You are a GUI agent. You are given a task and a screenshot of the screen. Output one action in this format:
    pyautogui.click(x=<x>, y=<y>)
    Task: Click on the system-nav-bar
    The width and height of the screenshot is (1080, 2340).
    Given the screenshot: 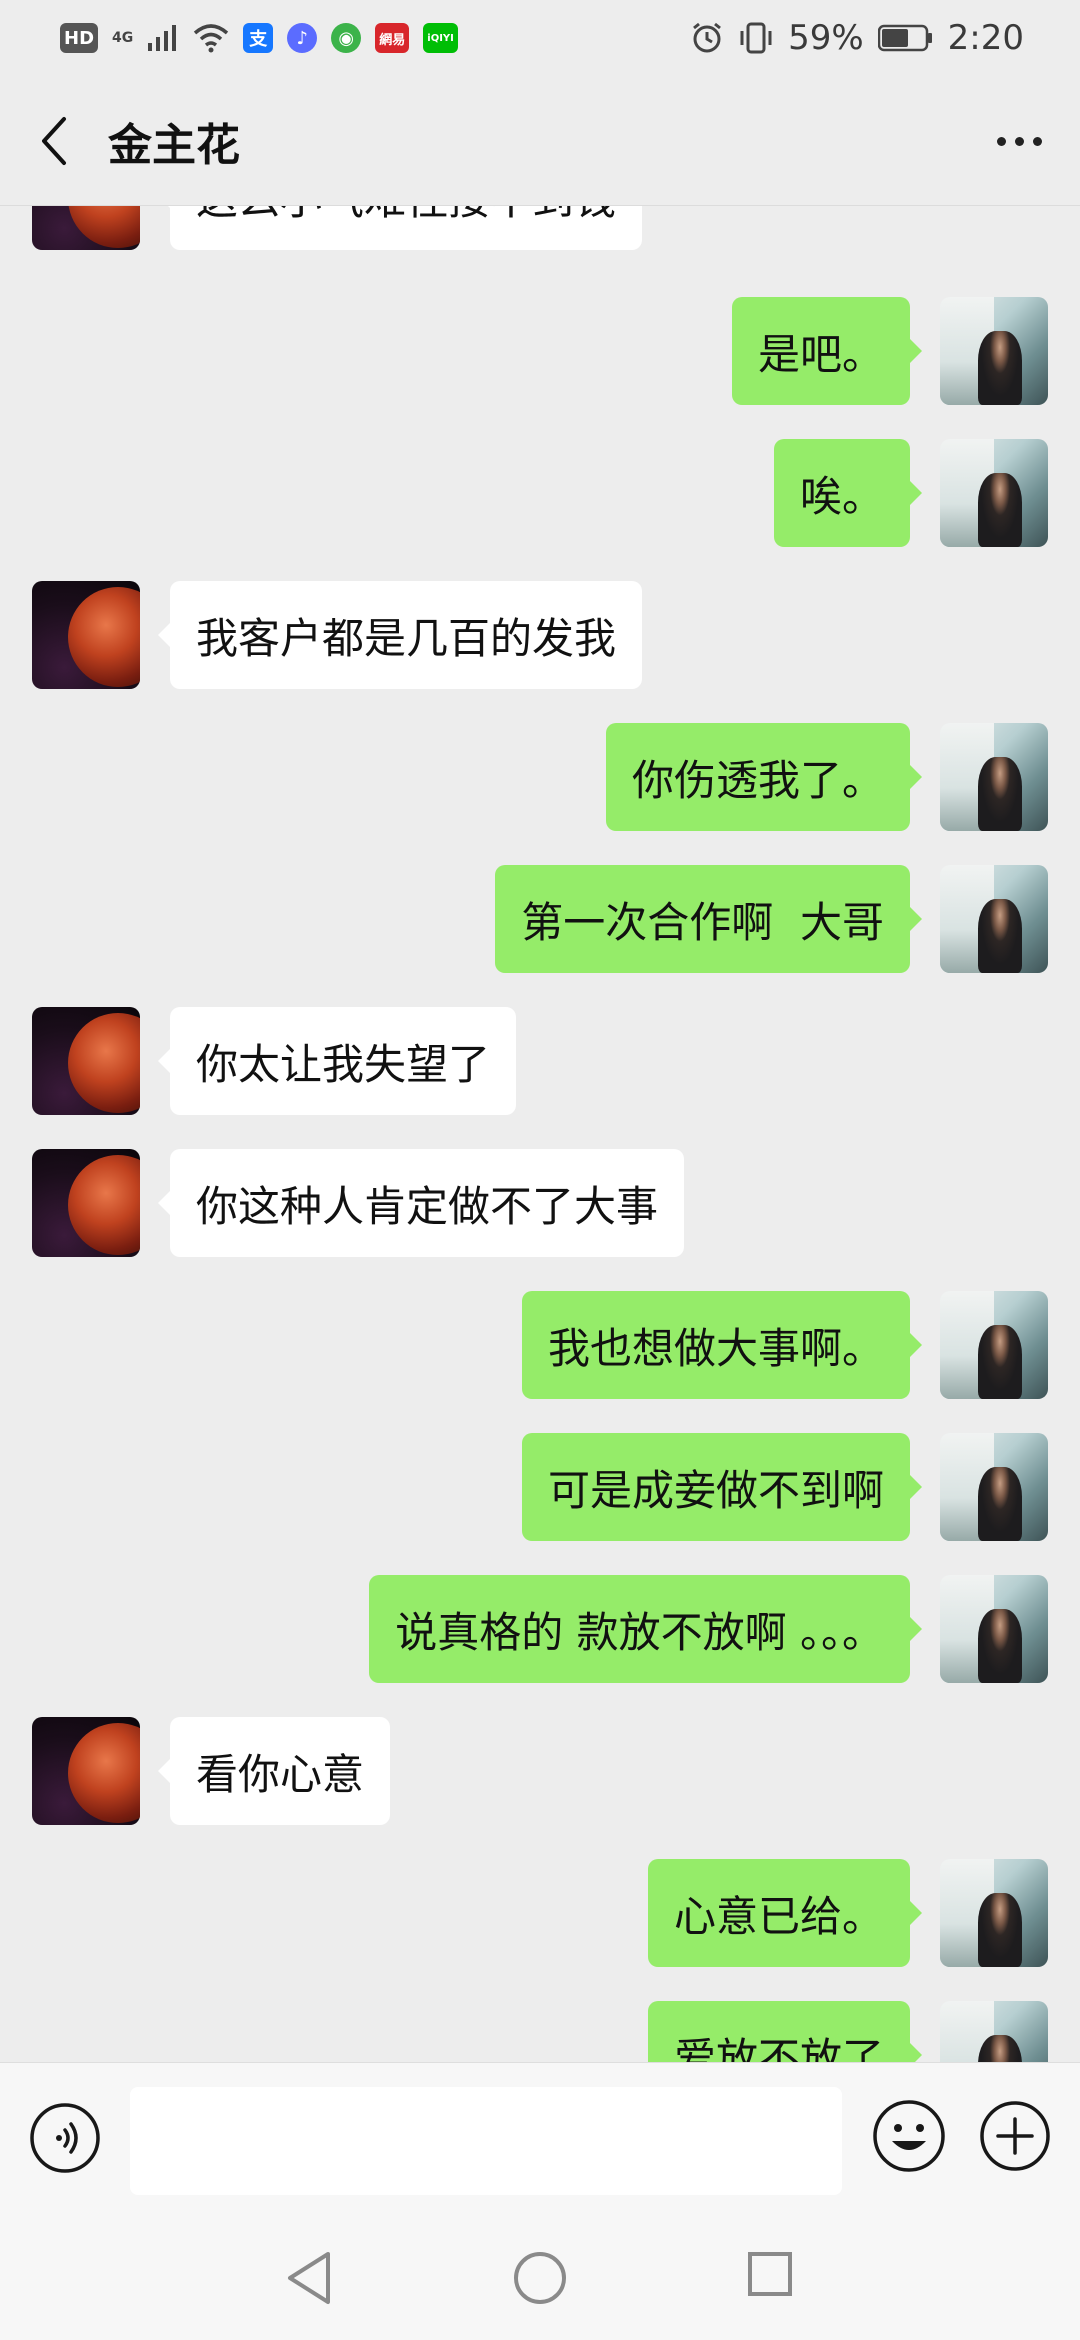 What is the action you would take?
    pyautogui.click(x=540, y=2278)
    